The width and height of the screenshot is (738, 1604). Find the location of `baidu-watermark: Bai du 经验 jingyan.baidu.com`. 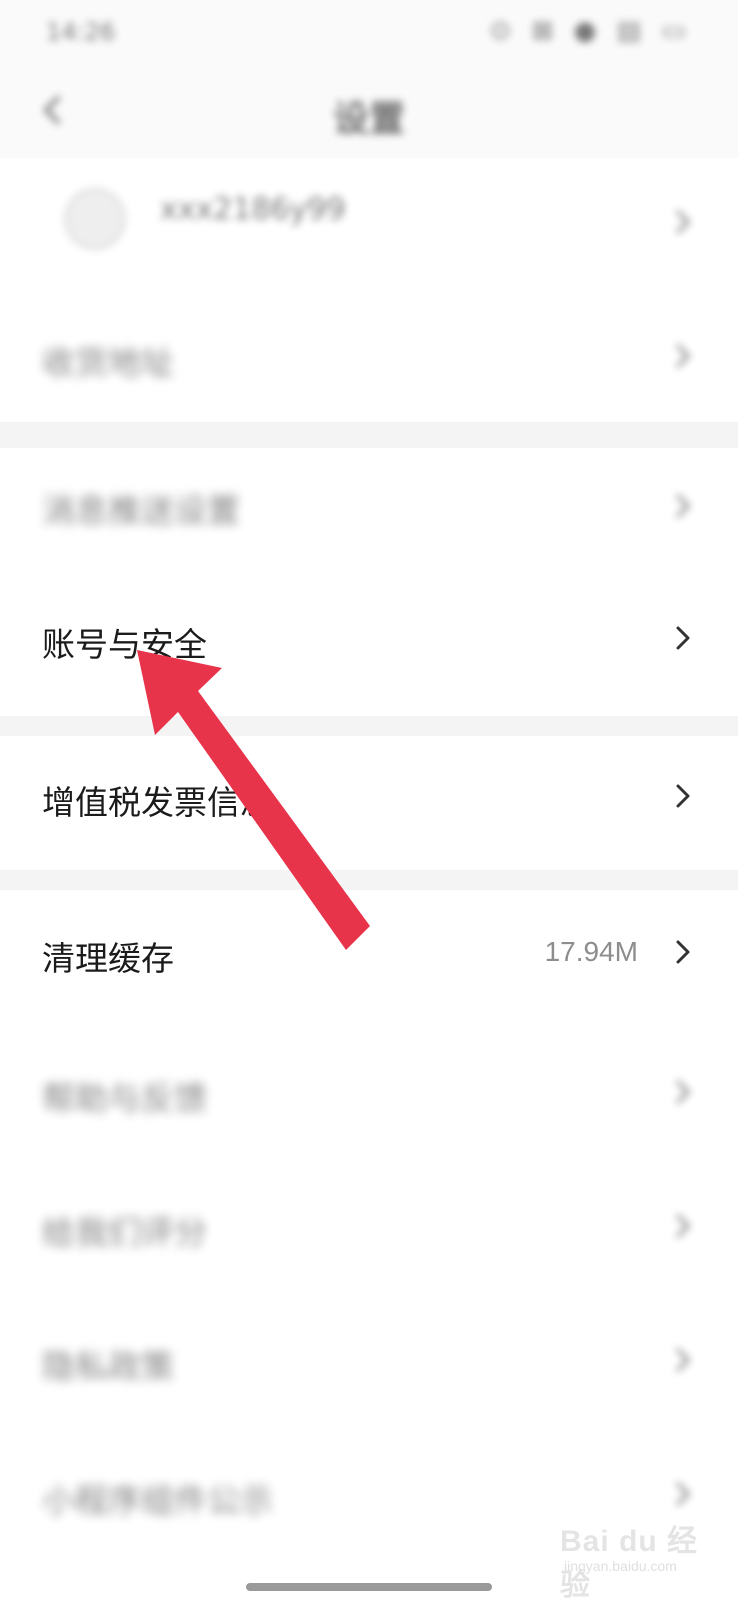

baidu-watermark: Bai du 经验 jingyan.baidu.com is located at coordinates (635, 1555).